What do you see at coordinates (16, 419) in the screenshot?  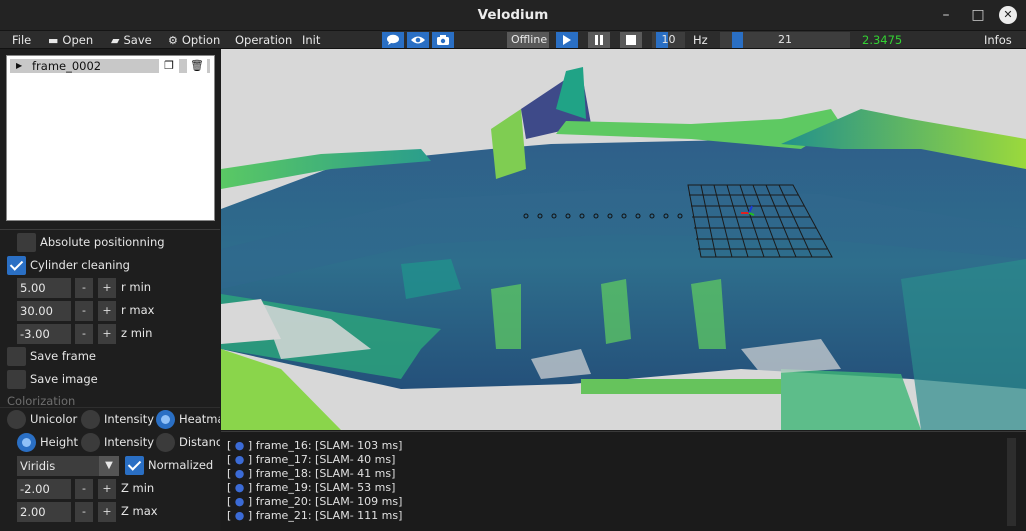 I see `radio-unicolor` at bounding box center [16, 419].